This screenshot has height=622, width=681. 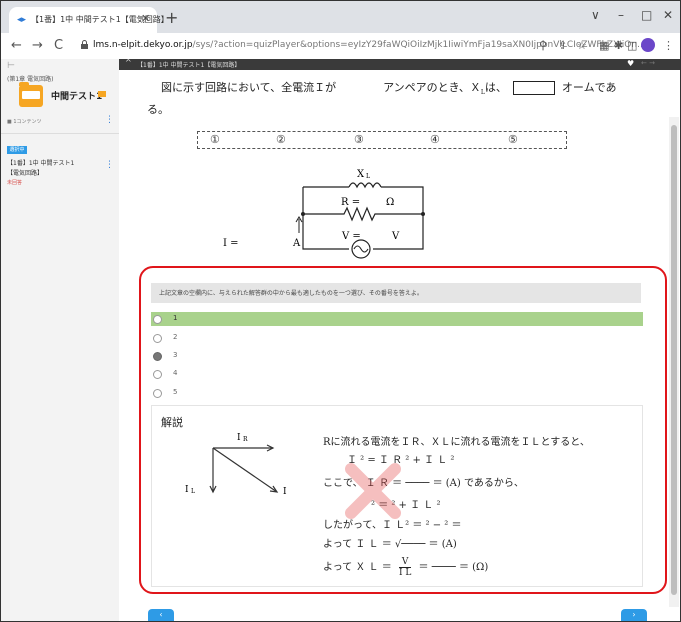 I want to click on profile-avatar, so click(x=648, y=45).